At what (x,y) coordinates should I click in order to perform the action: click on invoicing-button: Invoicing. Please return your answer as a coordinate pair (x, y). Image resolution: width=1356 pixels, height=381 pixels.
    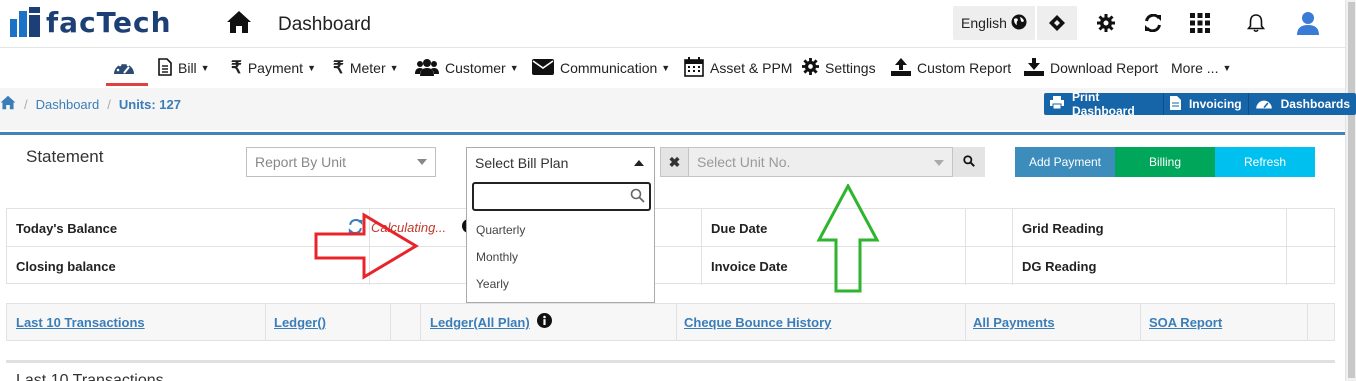
    Looking at the image, I should click on (1206, 104).